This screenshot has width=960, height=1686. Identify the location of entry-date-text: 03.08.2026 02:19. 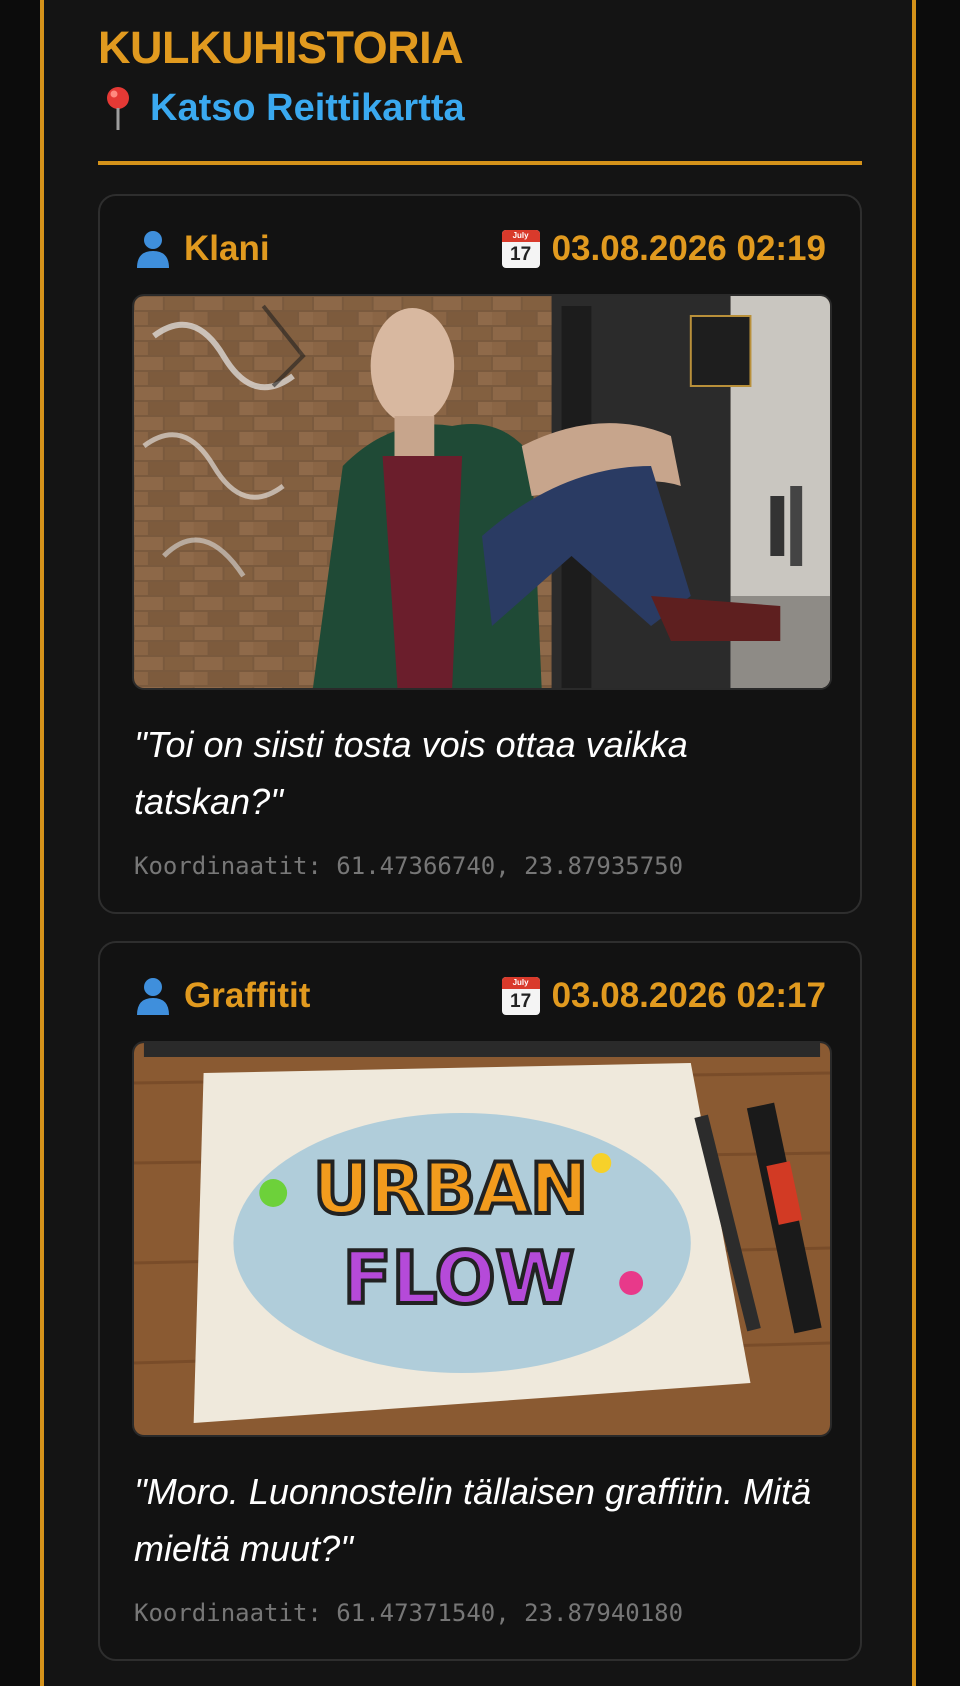
(688, 248).